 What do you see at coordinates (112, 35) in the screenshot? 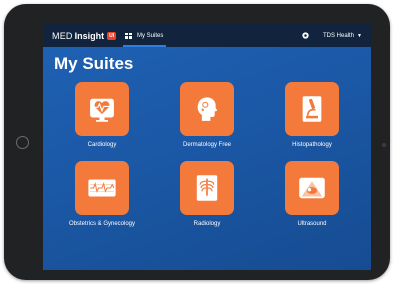
I see `brand-badge: UI` at bounding box center [112, 35].